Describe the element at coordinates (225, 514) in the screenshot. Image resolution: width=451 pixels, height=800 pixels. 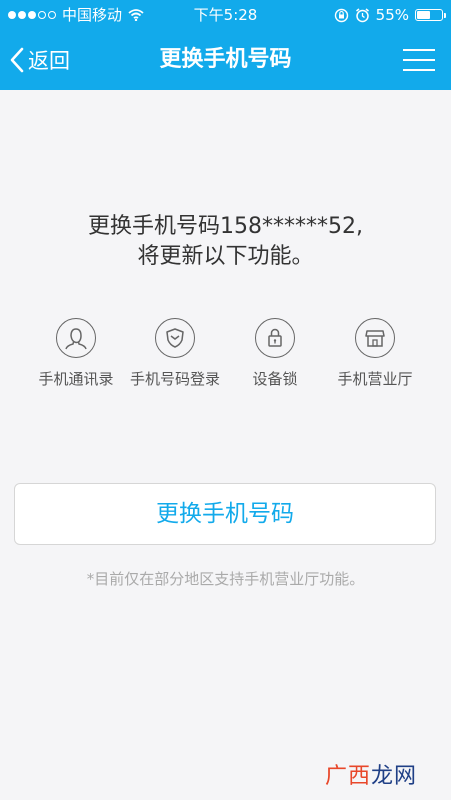
I see `change-phone-button: 更换手机号码` at that location.